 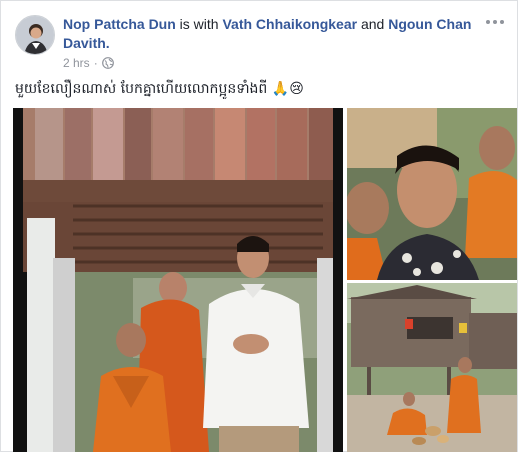 What do you see at coordinates (199, 24) in the screenshot?
I see `with-text: is with` at bounding box center [199, 24].